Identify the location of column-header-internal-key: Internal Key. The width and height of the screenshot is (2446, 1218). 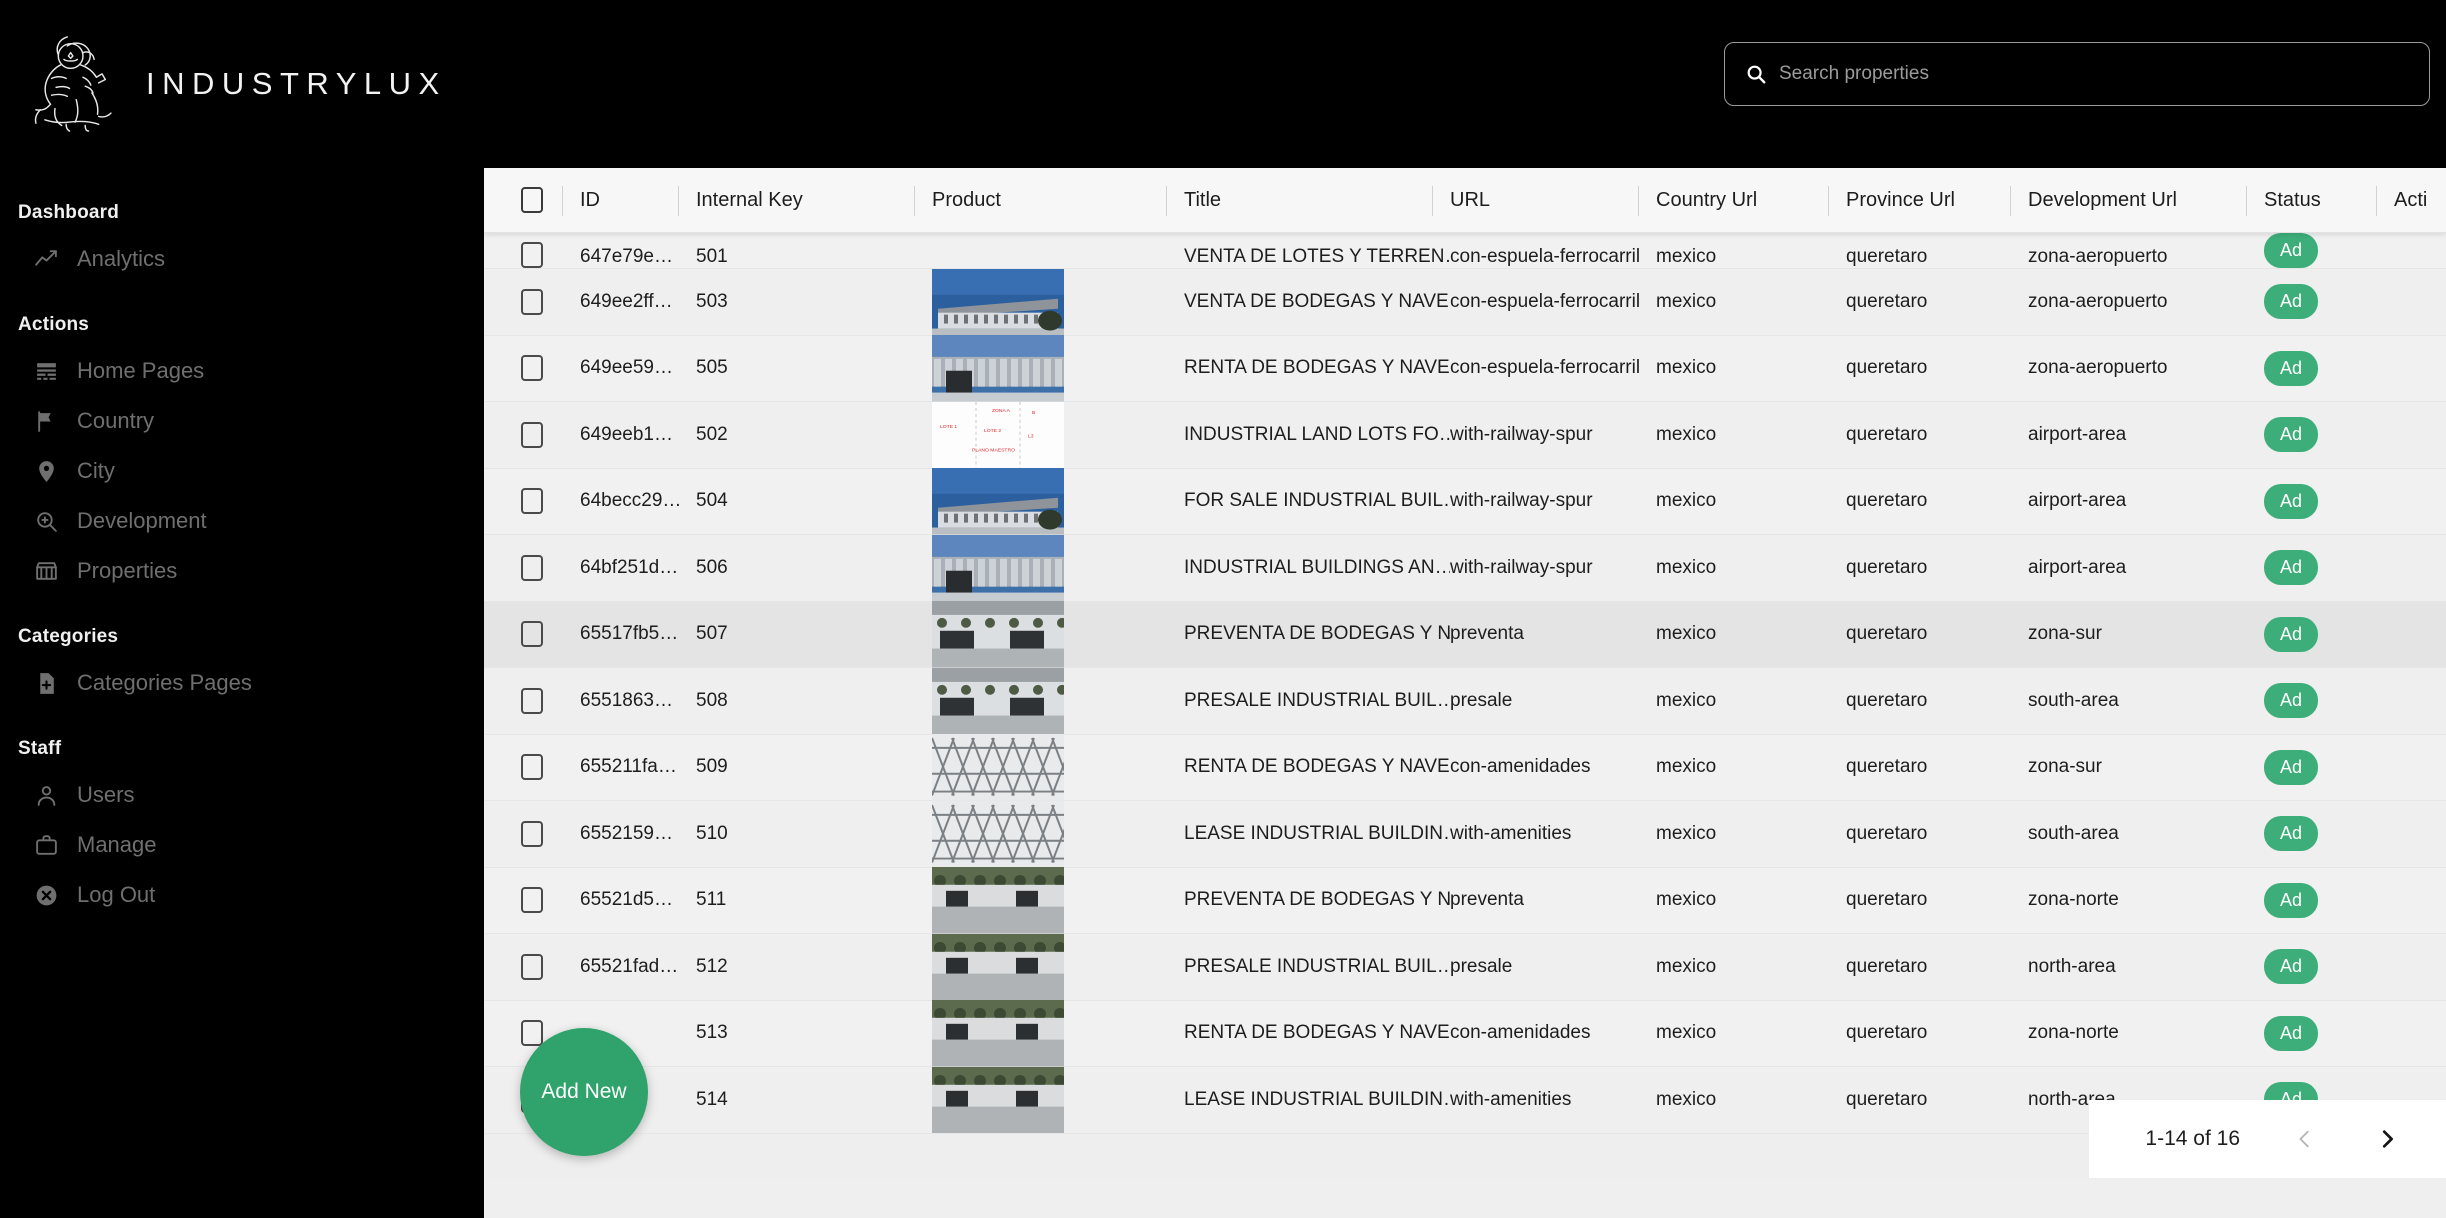
(805, 200).